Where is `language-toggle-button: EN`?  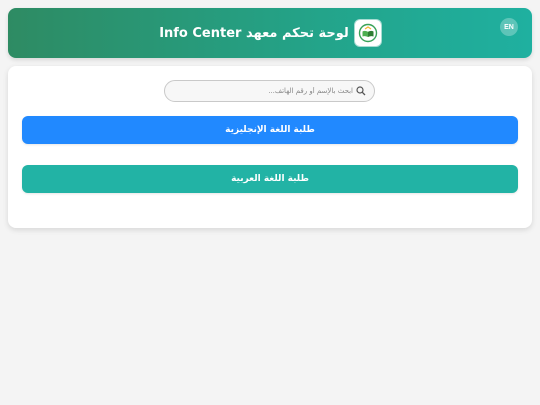
language-toggle-button: EN is located at coordinates (509, 27).